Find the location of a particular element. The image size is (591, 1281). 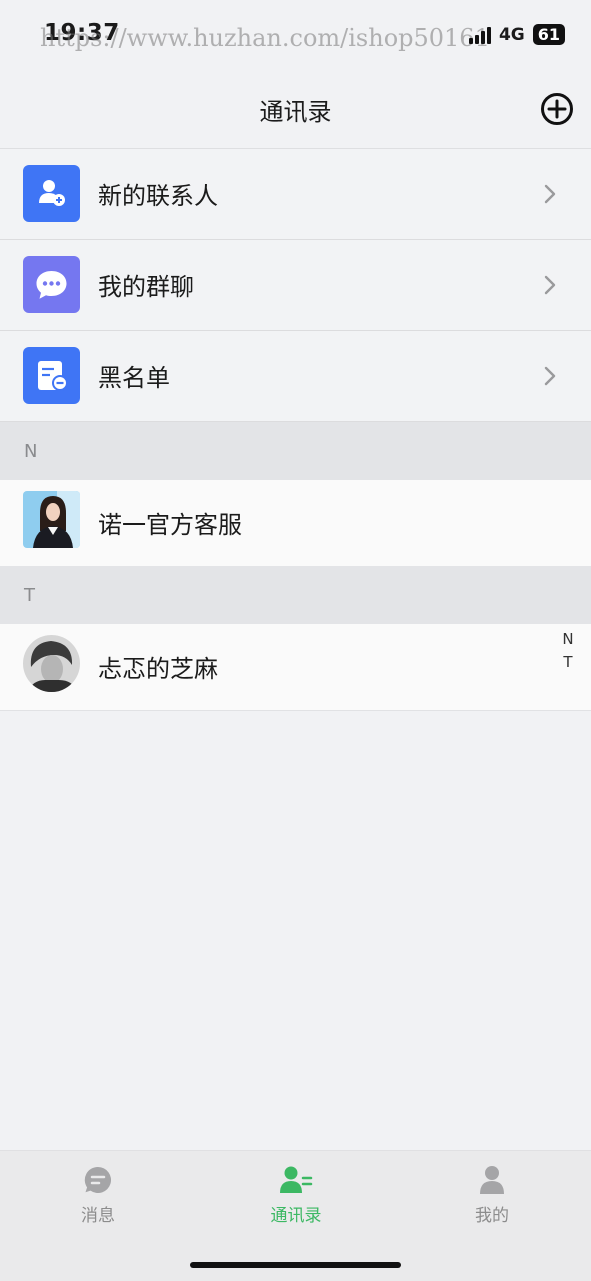

blacklist-icon is located at coordinates (51, 375).